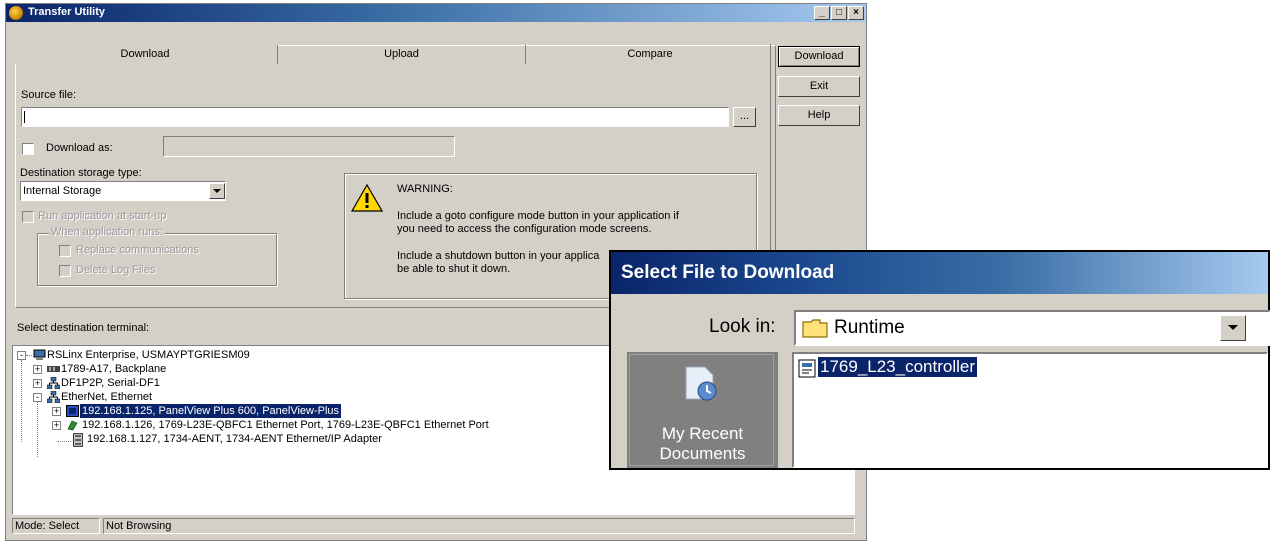 The image size is (1270, 545). What do you see at coordinates (24, 117) in the screenshot?
I see `text-cursor` at bounding box center [24, 117].